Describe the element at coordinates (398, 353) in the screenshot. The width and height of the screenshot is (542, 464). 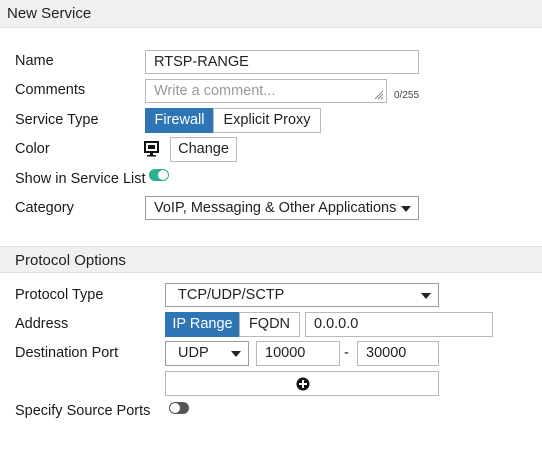
I see `destination-port-high-field: 30000` at that location.